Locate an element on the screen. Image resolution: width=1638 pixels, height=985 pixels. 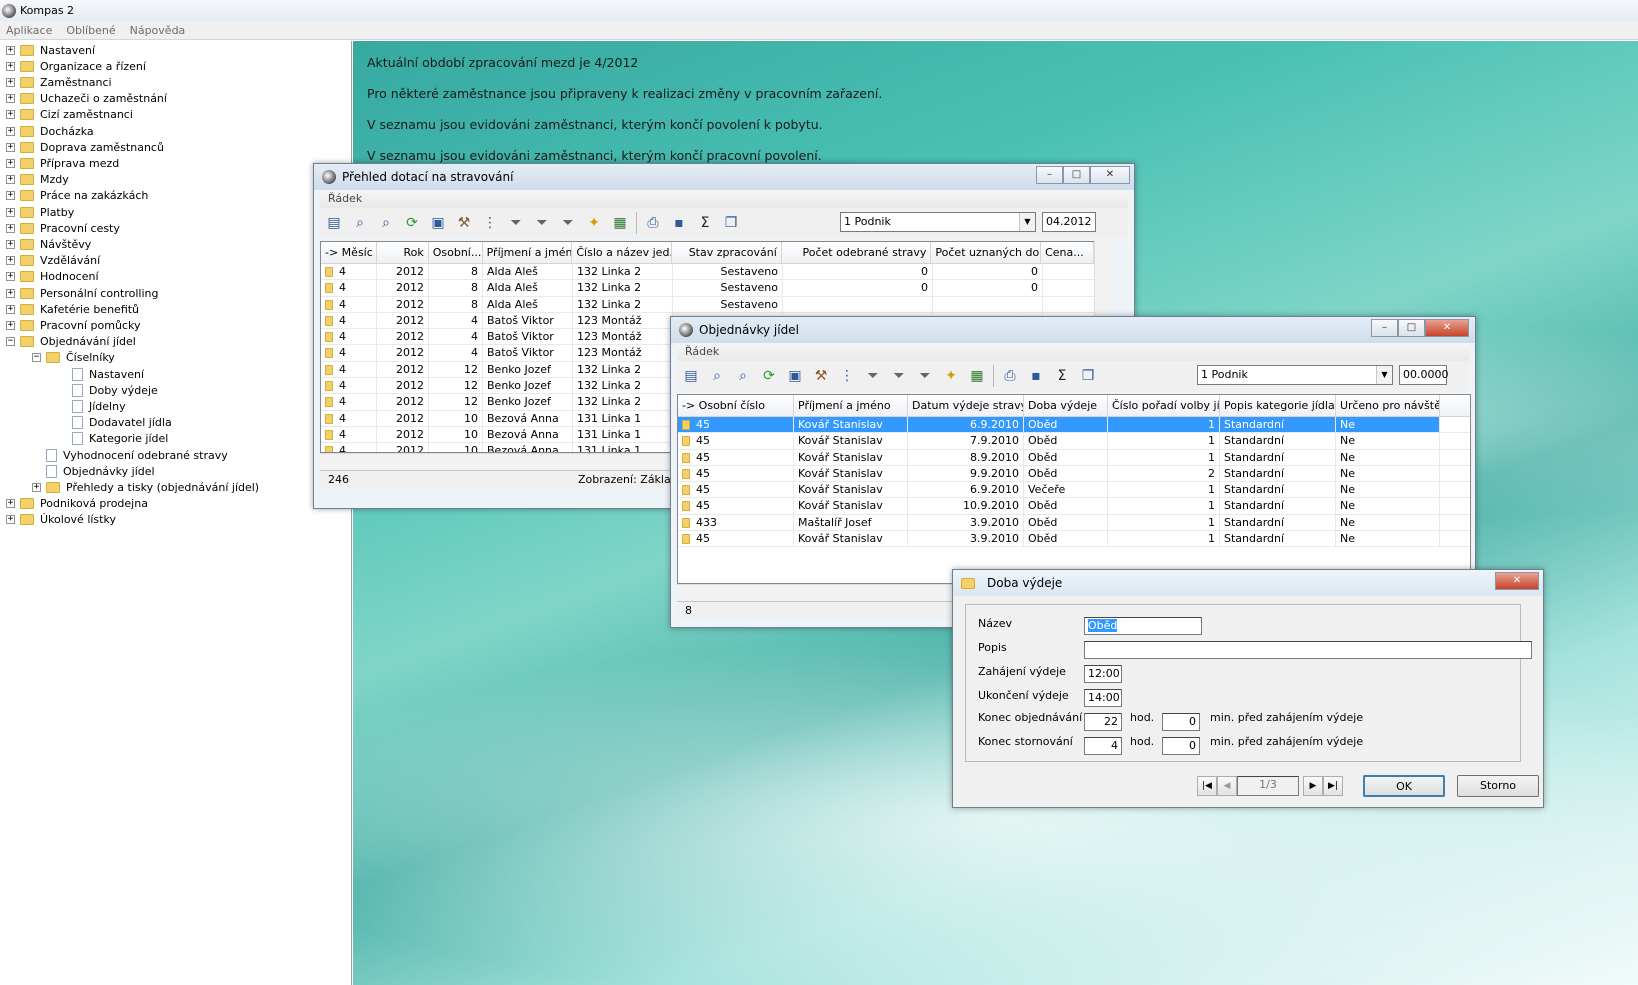
collapse-icon: − is located at coordinates (10, 342).